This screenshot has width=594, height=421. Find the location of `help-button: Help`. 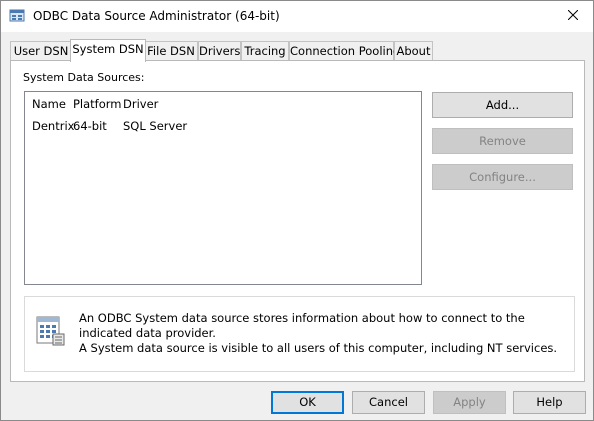

help-button: Help is located at coordinates (549, 402).